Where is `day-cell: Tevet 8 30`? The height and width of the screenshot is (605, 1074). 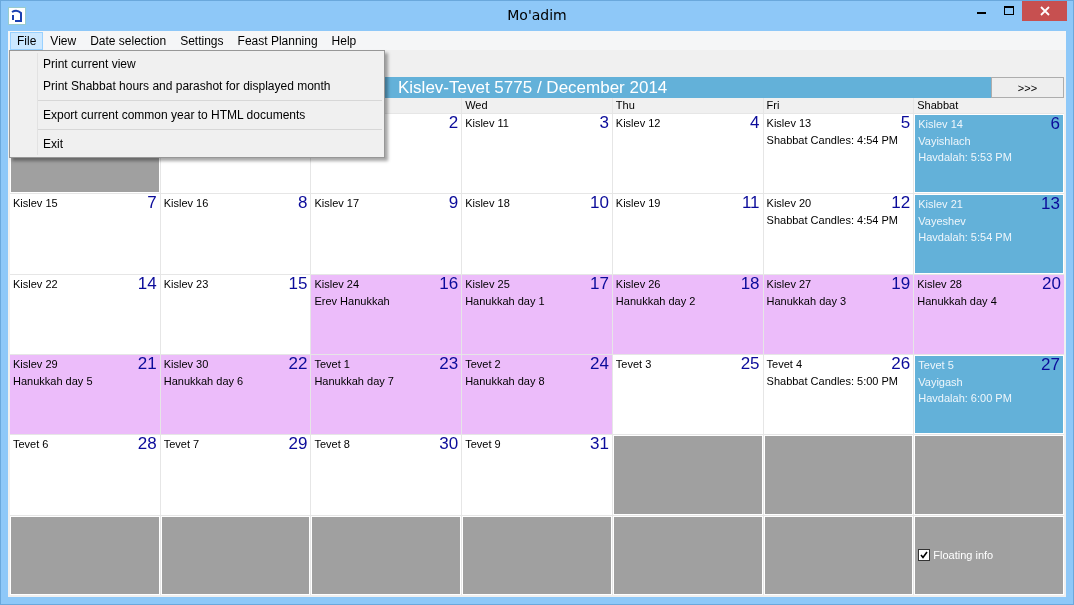 day-cell: Tevet 8 30 is located at coordinates (386, 475).